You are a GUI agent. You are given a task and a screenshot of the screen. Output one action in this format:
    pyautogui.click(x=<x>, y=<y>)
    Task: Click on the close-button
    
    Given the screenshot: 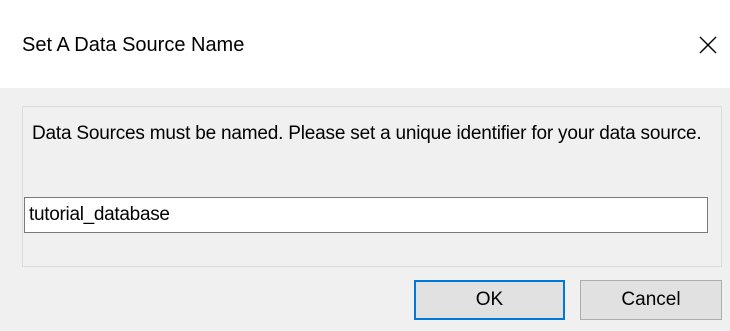 What is the action you would take?
    pyautogui.click(x=708, y=45)
    